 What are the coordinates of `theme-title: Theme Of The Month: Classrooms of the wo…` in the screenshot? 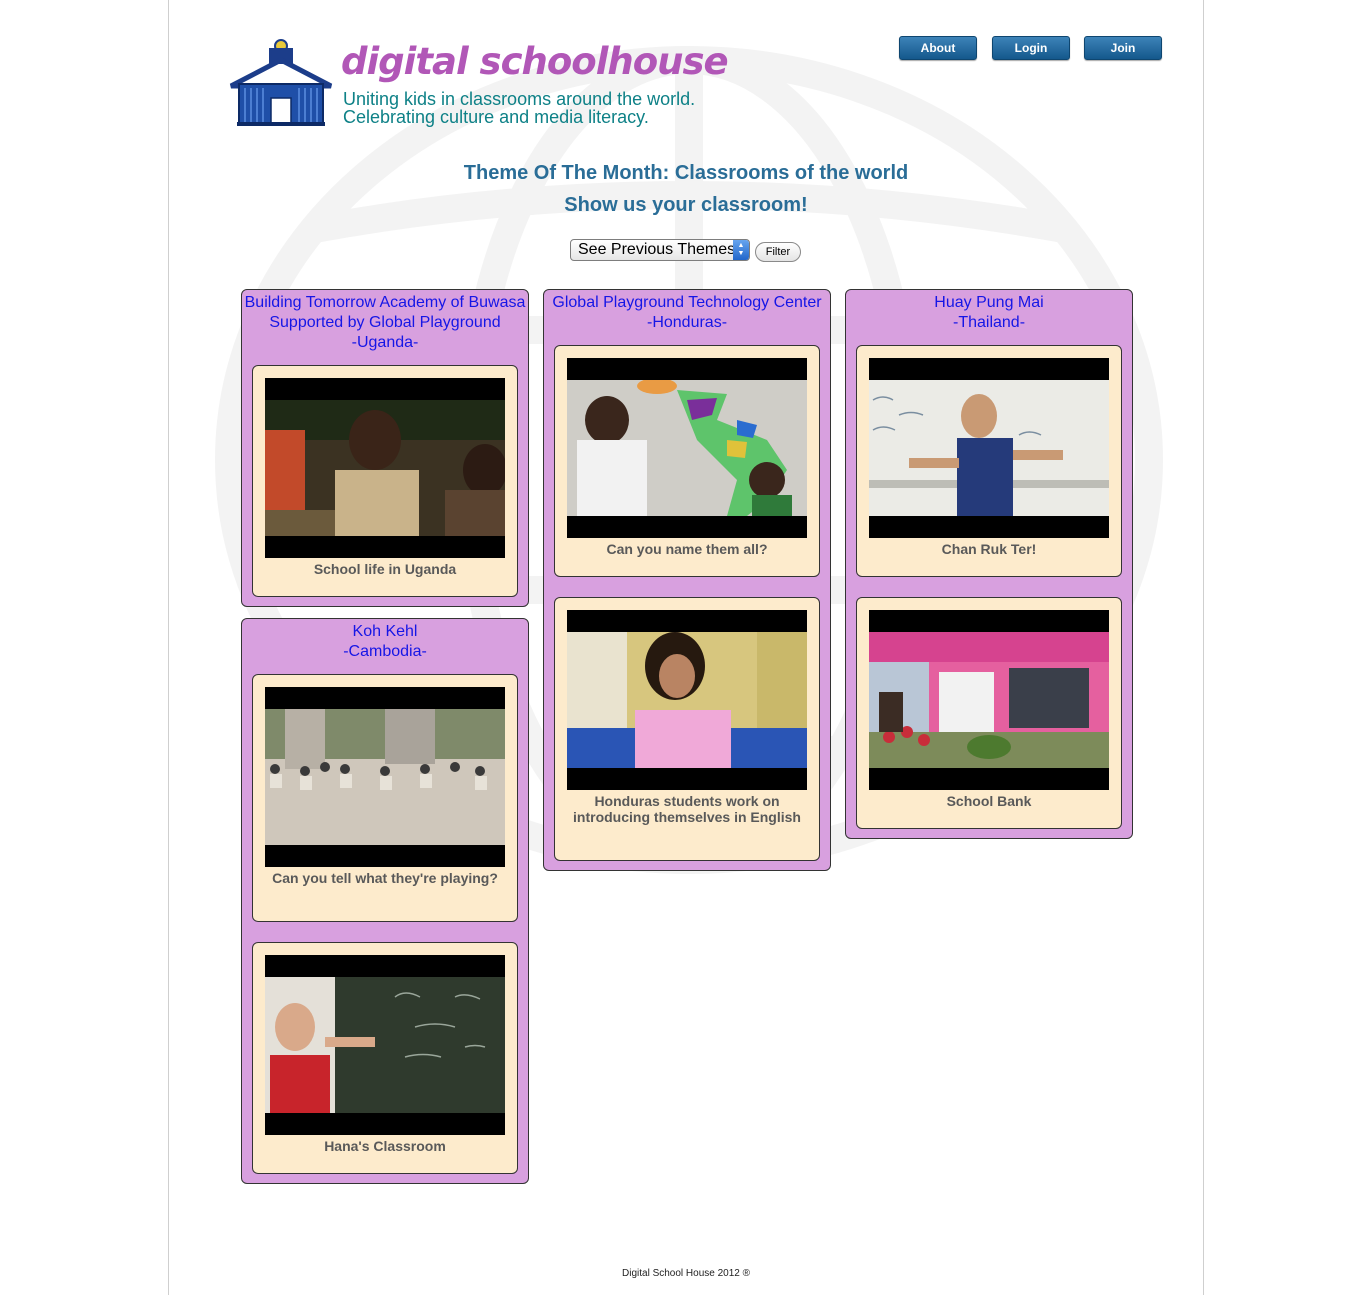 It's located at (686, 173).